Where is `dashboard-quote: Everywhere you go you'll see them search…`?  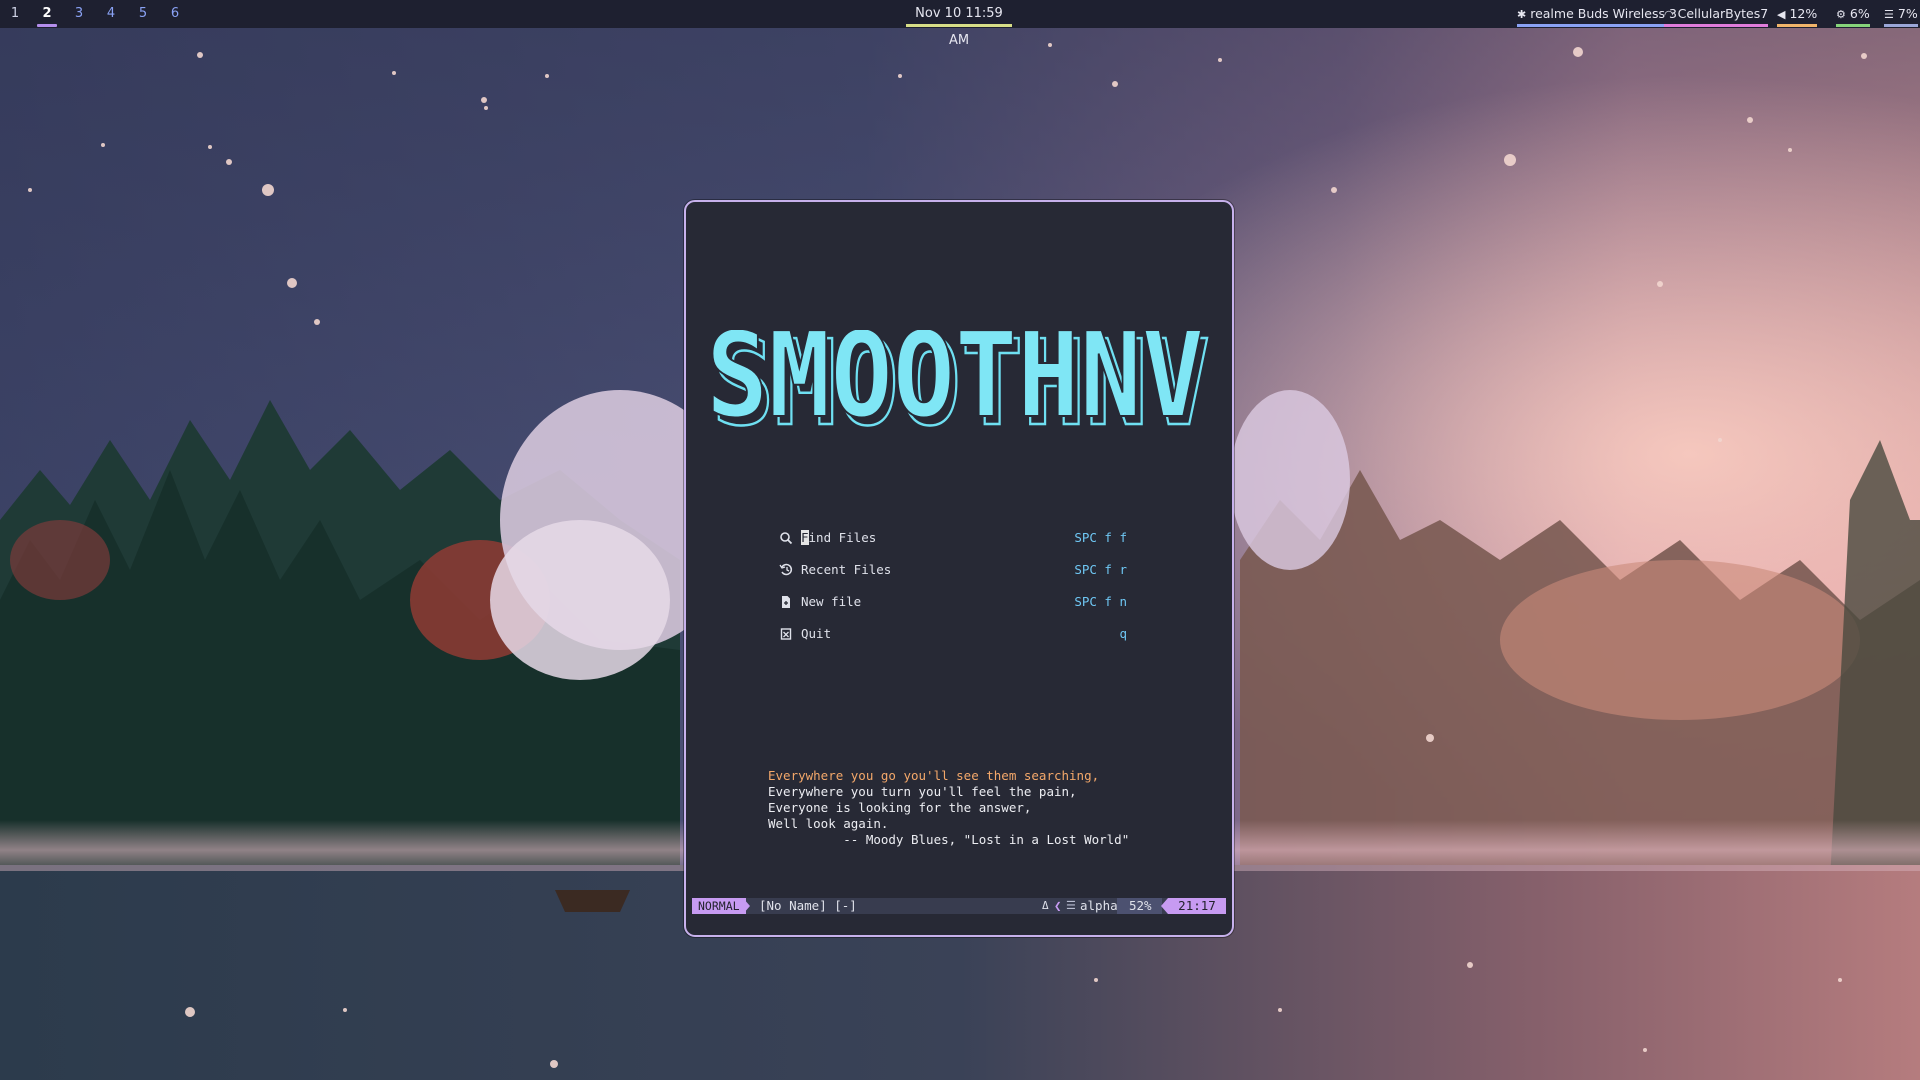
dashboard-quote: Everywhere you go you'll see them search… is located at coordinates (948, 808).